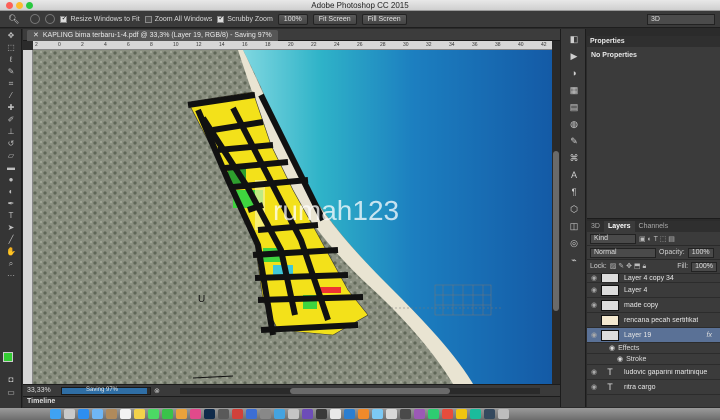 Image resolution: width=720 pixels, height=420 pixels. What do you see at coordinates (613, 238) in the screenshot?
I see `layer-kind-filter: Kind` at bounding box center [613, 238].